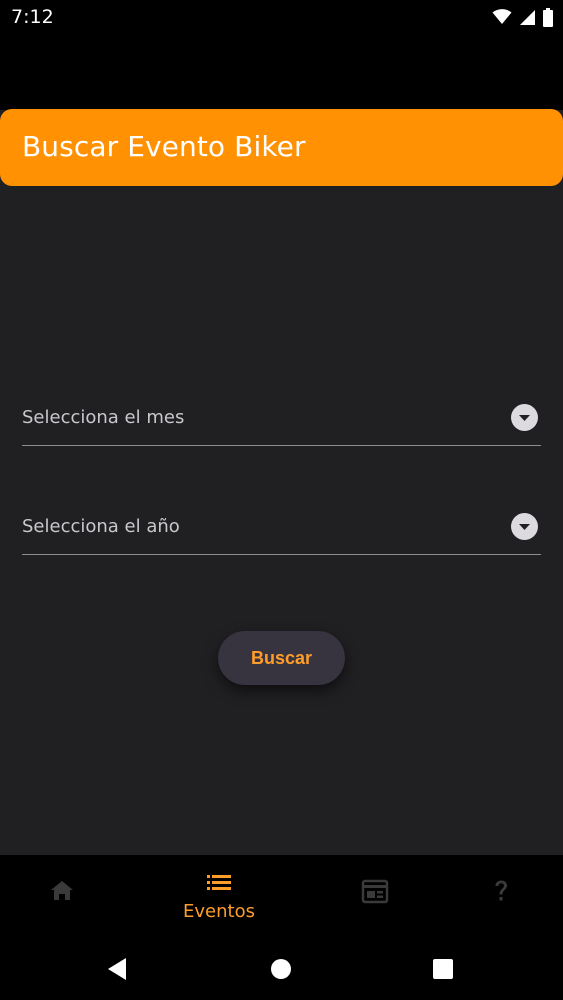  I want to click on nav-item-home, so click(66, 896).